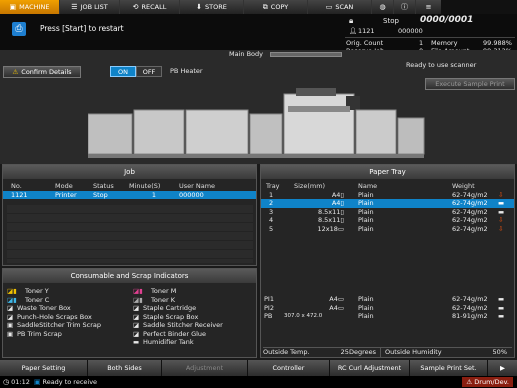  Describe the element at coordinates (212, 7) in the screenshot. I see `tab-store: ⬇ STORE` at that location.